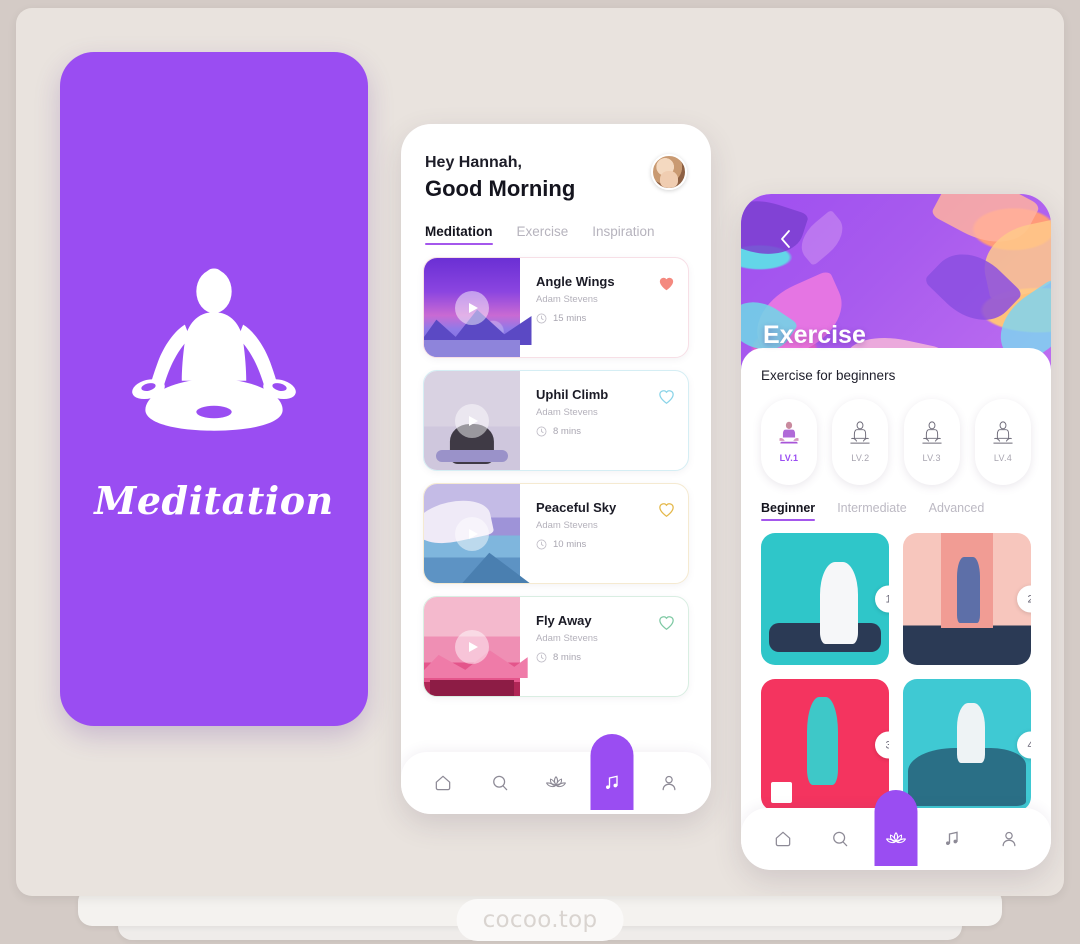 This screenshot has height=944, width=1080. What do you see at coordinates (896, 282) in the screenshot?
I see `exercise-hero: Exercise` at bounding box center [896, 282].